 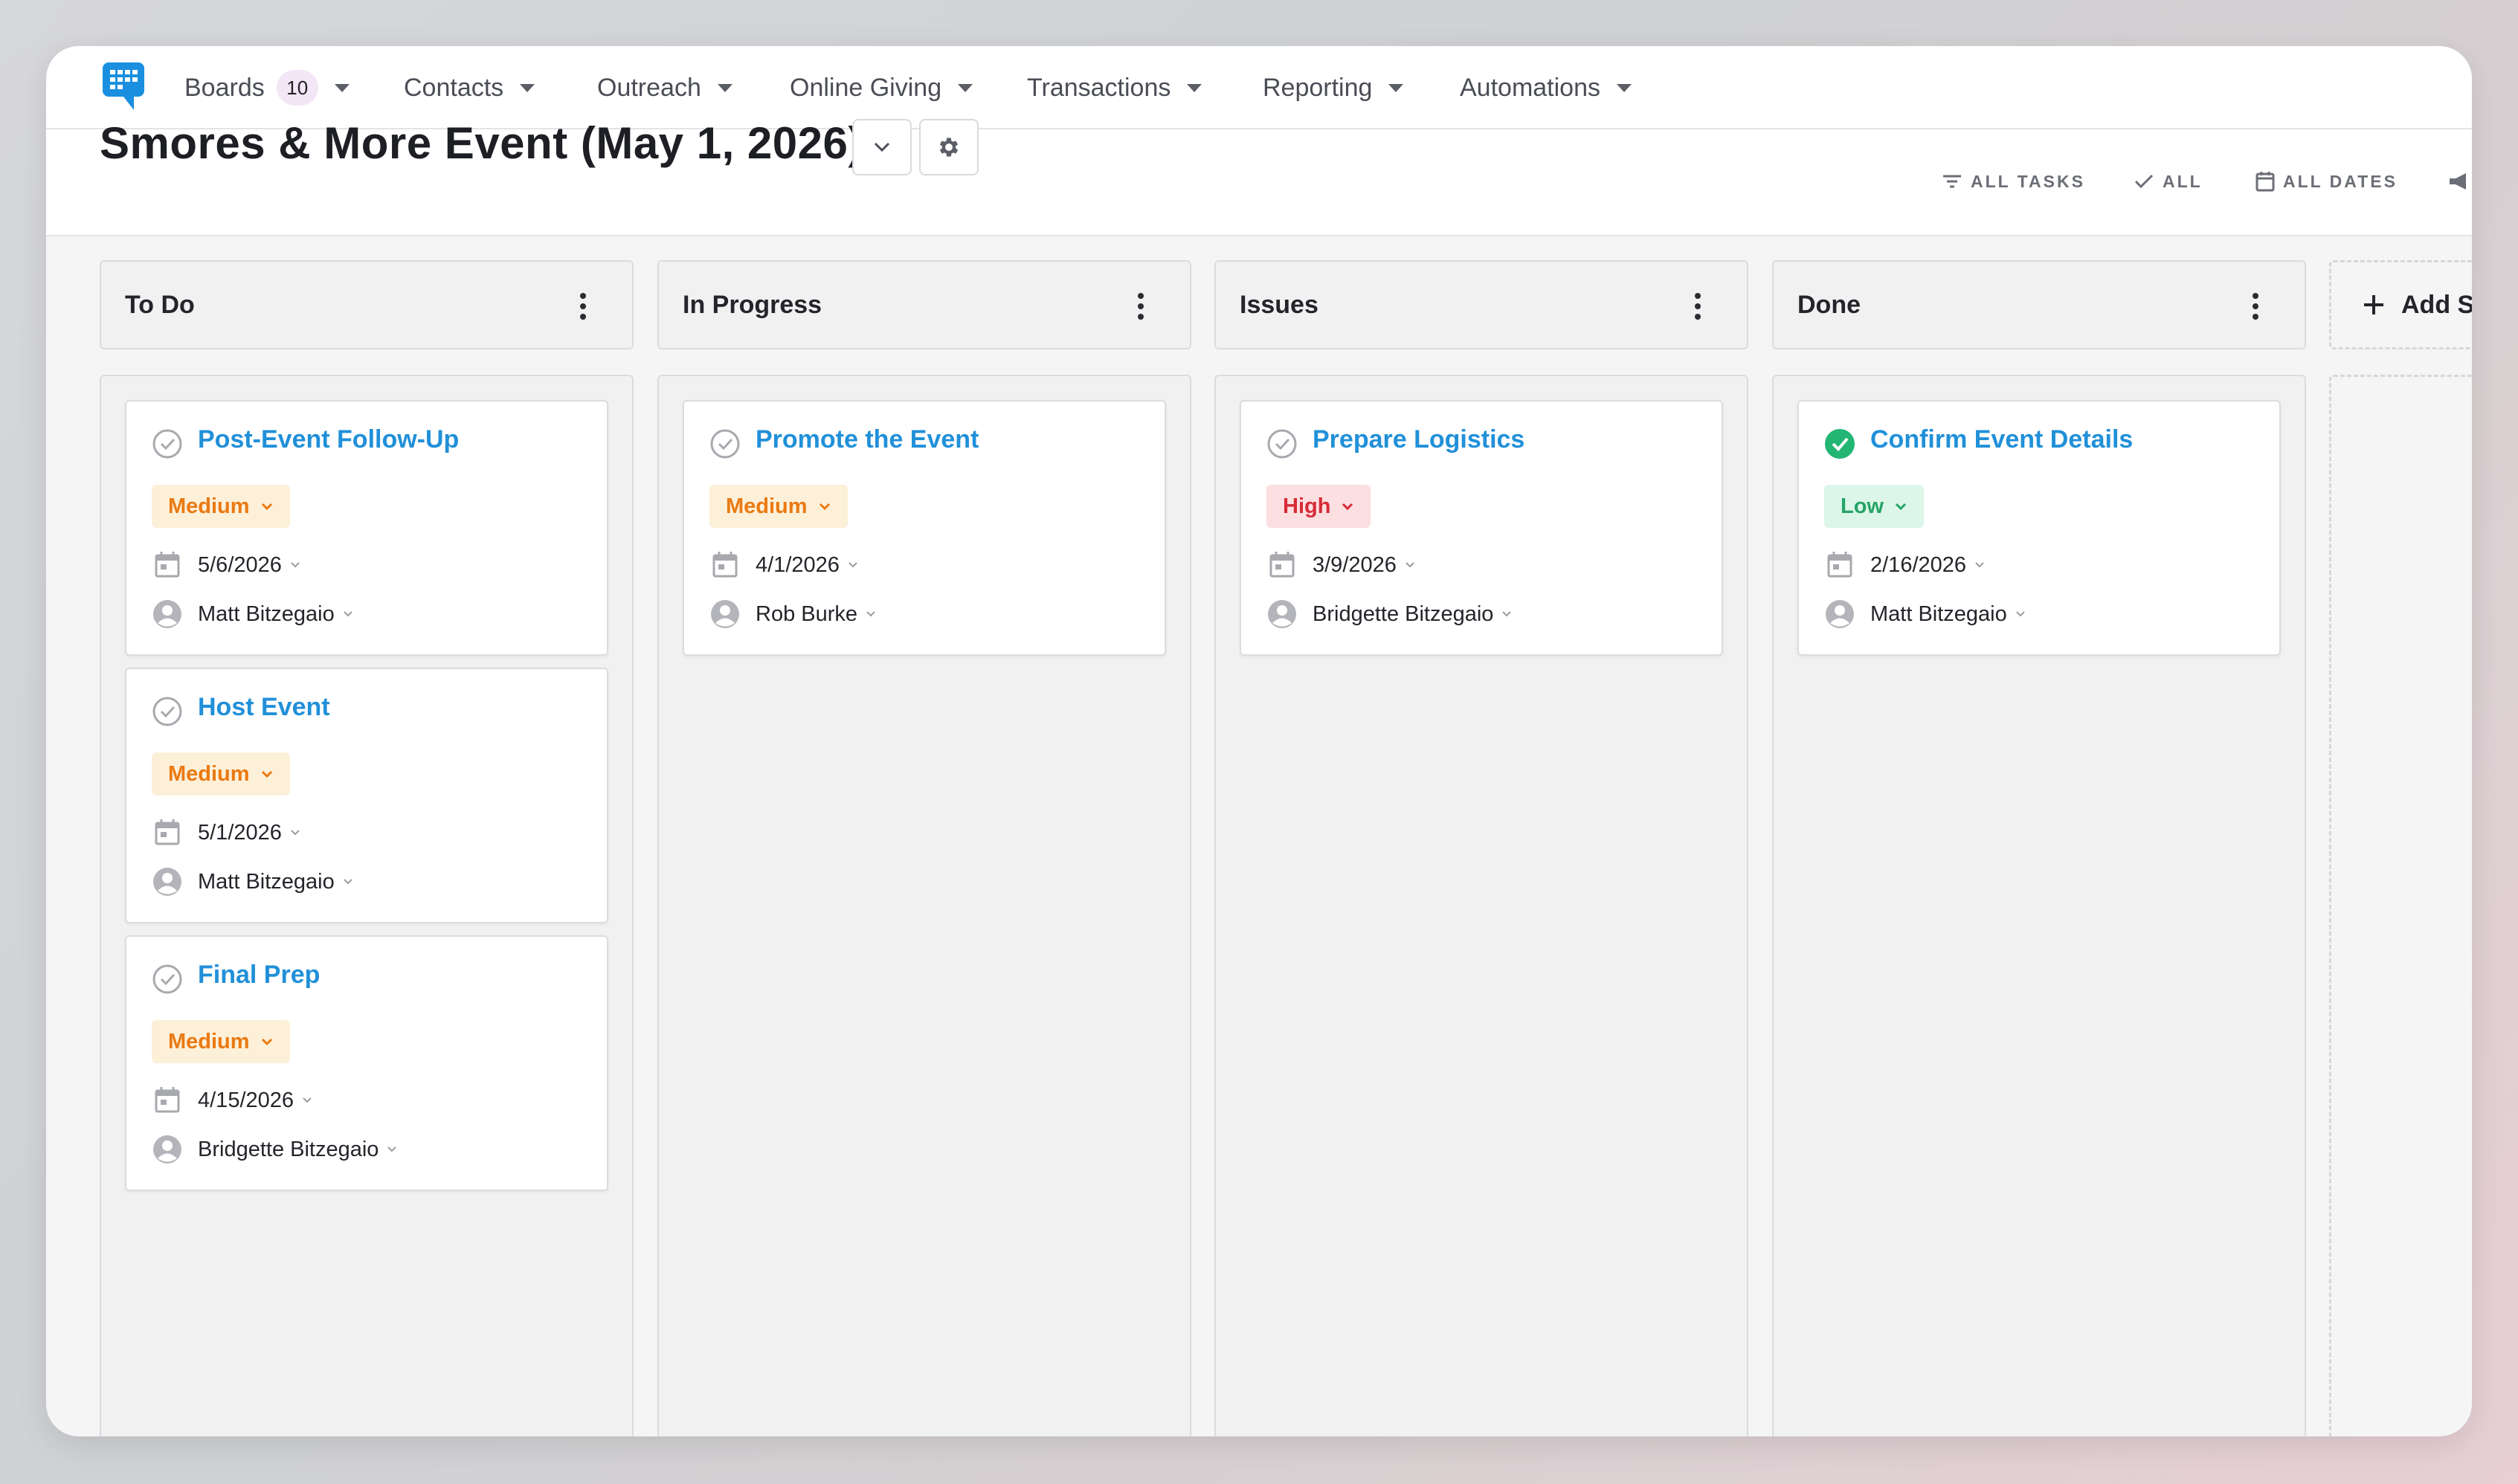 What do you see at coordinates (1279, 304) in the screenshot?
I see `column-title: Issues` at bounding box center [1279, 304].